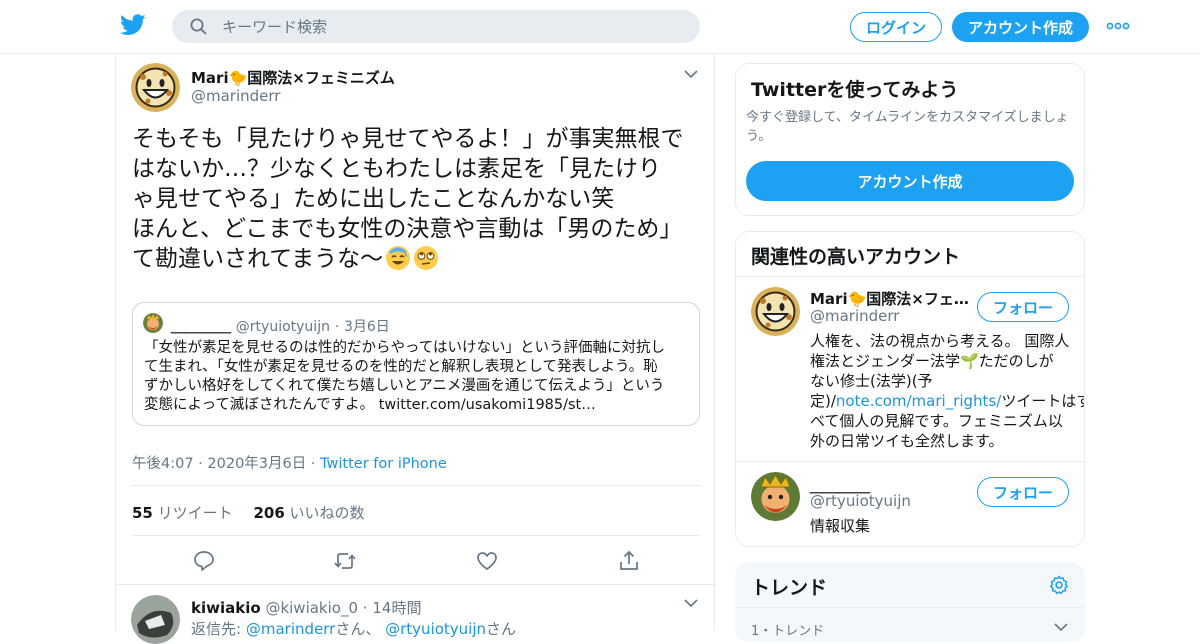 Image resolution: width=1200 pixels, height=644 pixels. What do you see at coordinates (487, 561) in the screenshot?
I see `heart-icon` at bounding box center [487, 561].